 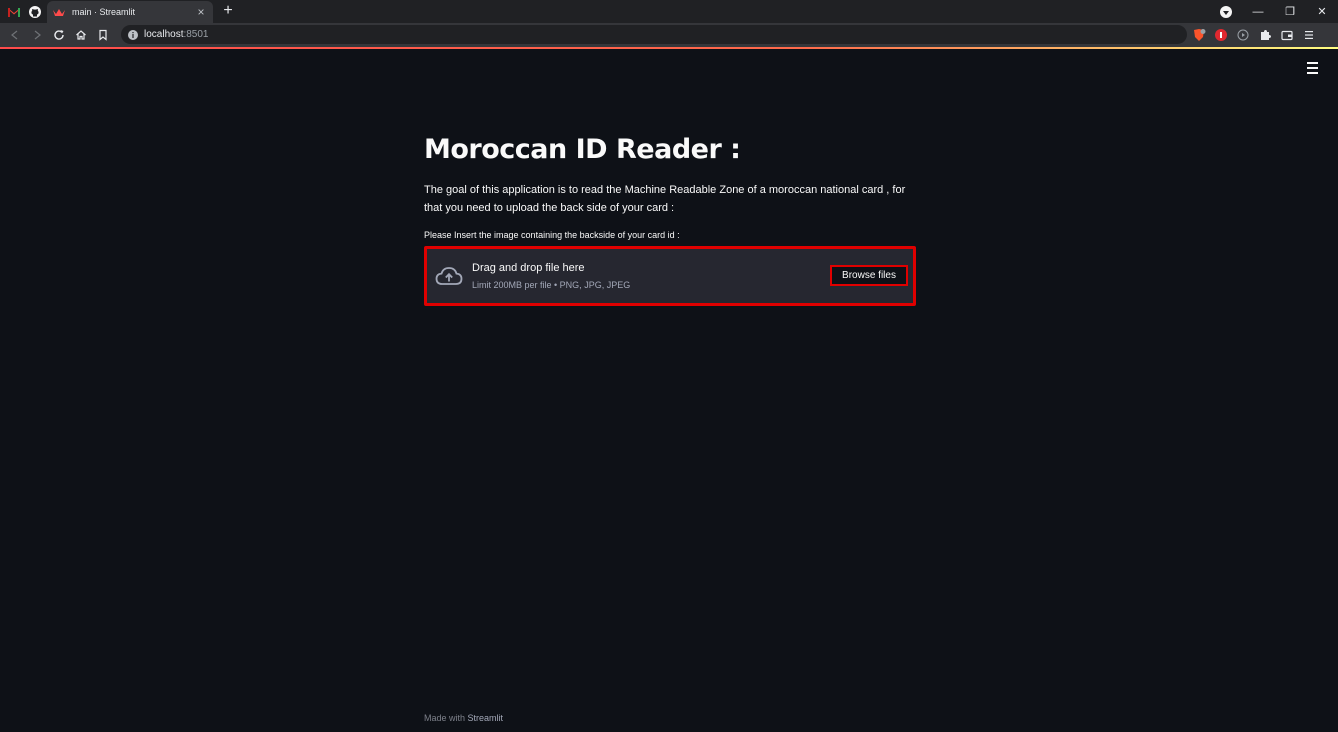 I want to click on reload-icon, so click(x=59, y=35).